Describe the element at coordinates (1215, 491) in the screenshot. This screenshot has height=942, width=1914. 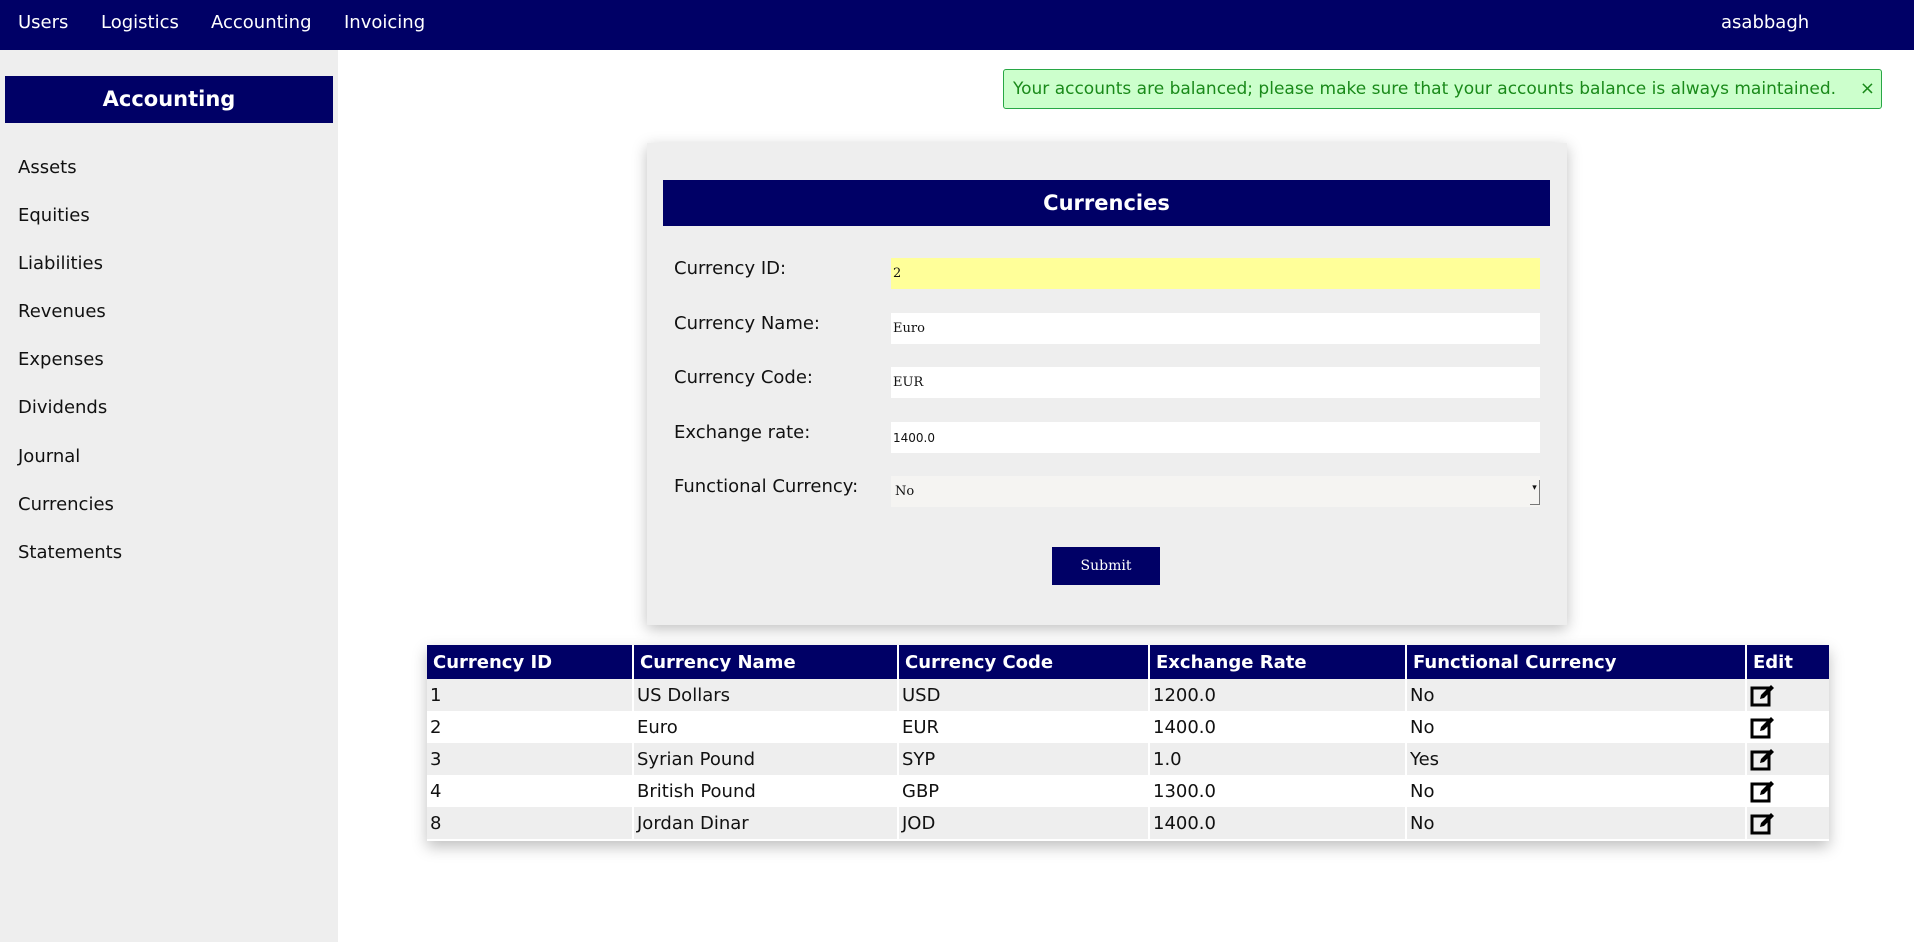
I see `functional-currency-select: No ▾` at that location.